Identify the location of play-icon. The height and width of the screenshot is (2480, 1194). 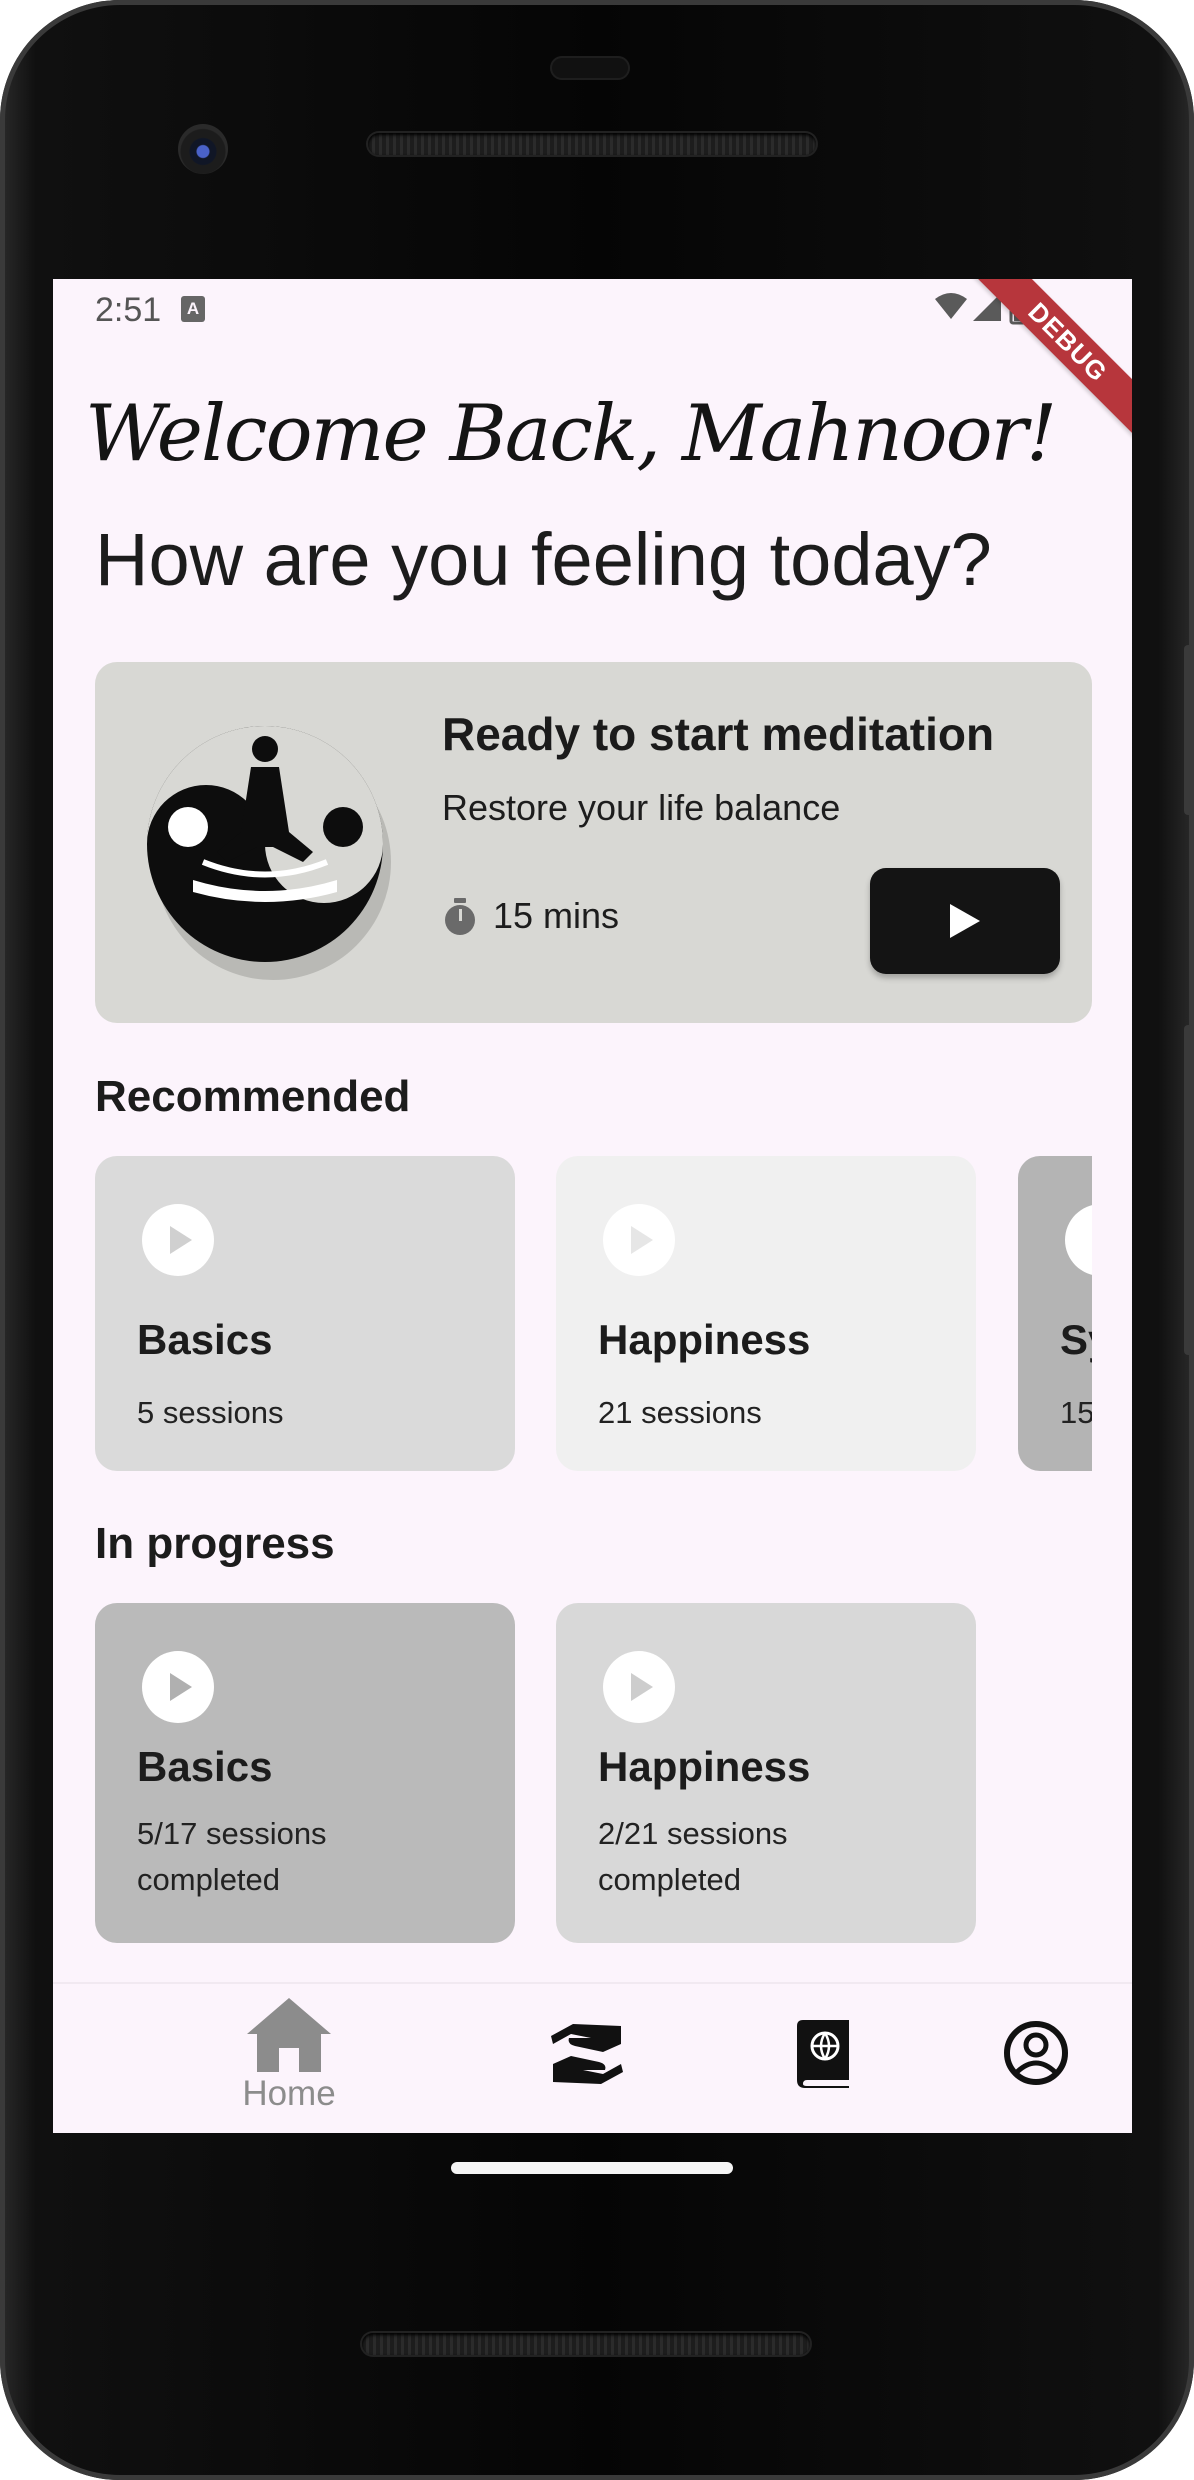
(965, 921).